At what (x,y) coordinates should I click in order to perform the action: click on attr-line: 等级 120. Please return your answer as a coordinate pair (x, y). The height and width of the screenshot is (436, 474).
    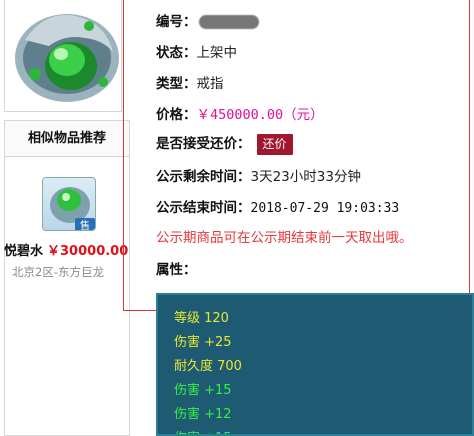
    Looking at the image, I should click on (201, 318).